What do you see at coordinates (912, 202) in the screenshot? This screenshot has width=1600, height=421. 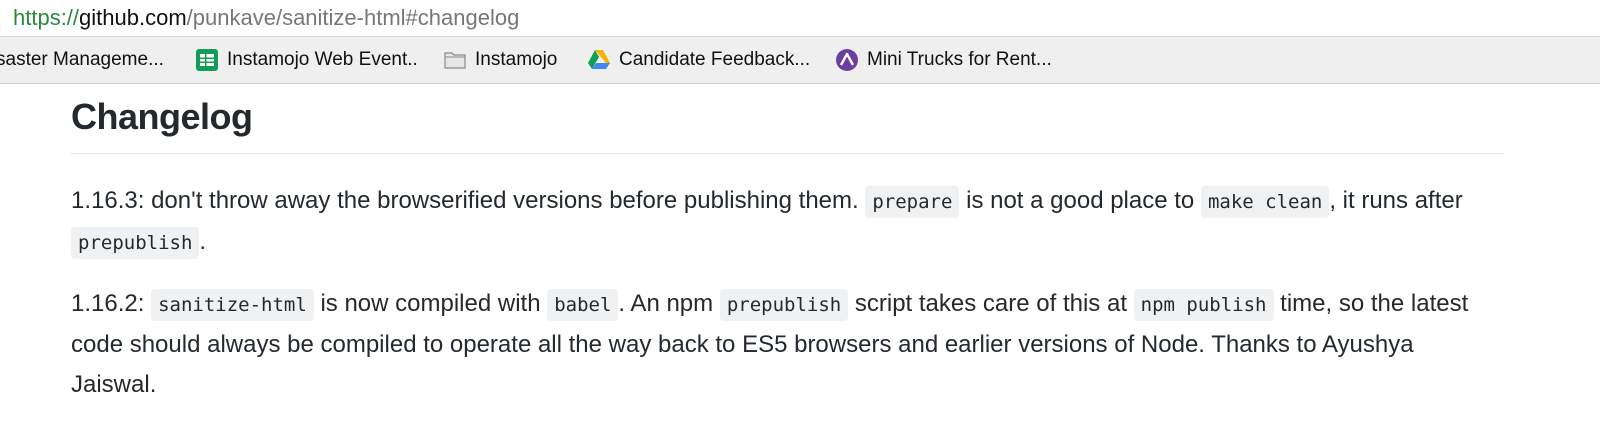 I see `code-prepare: prepare` at bounding box center [912, 202].